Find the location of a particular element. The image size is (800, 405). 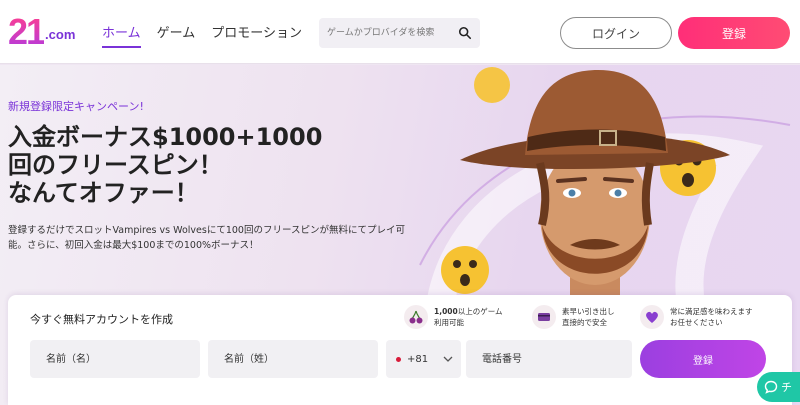

search-box is located at coordinates (399, 33).